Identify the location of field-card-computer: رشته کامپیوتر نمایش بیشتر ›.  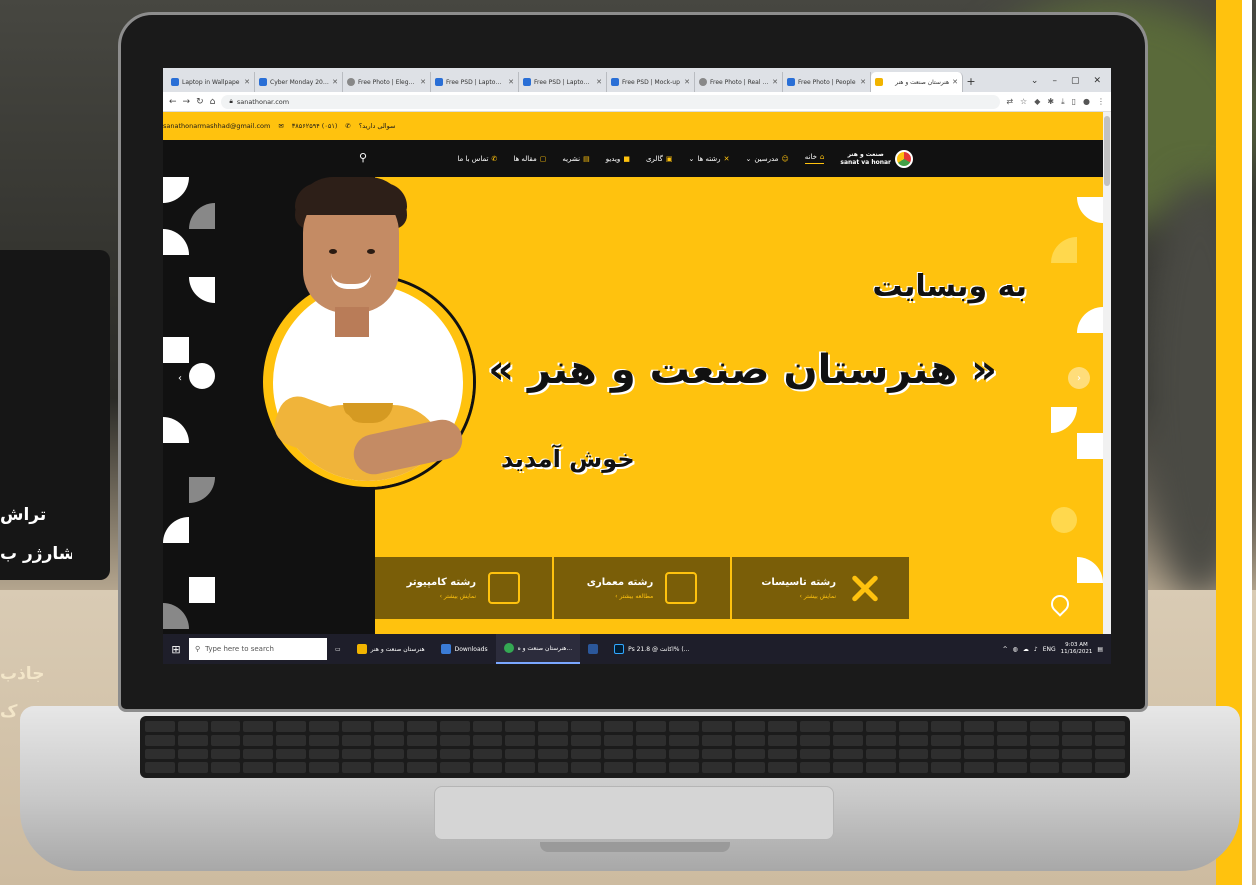
(463, 588).